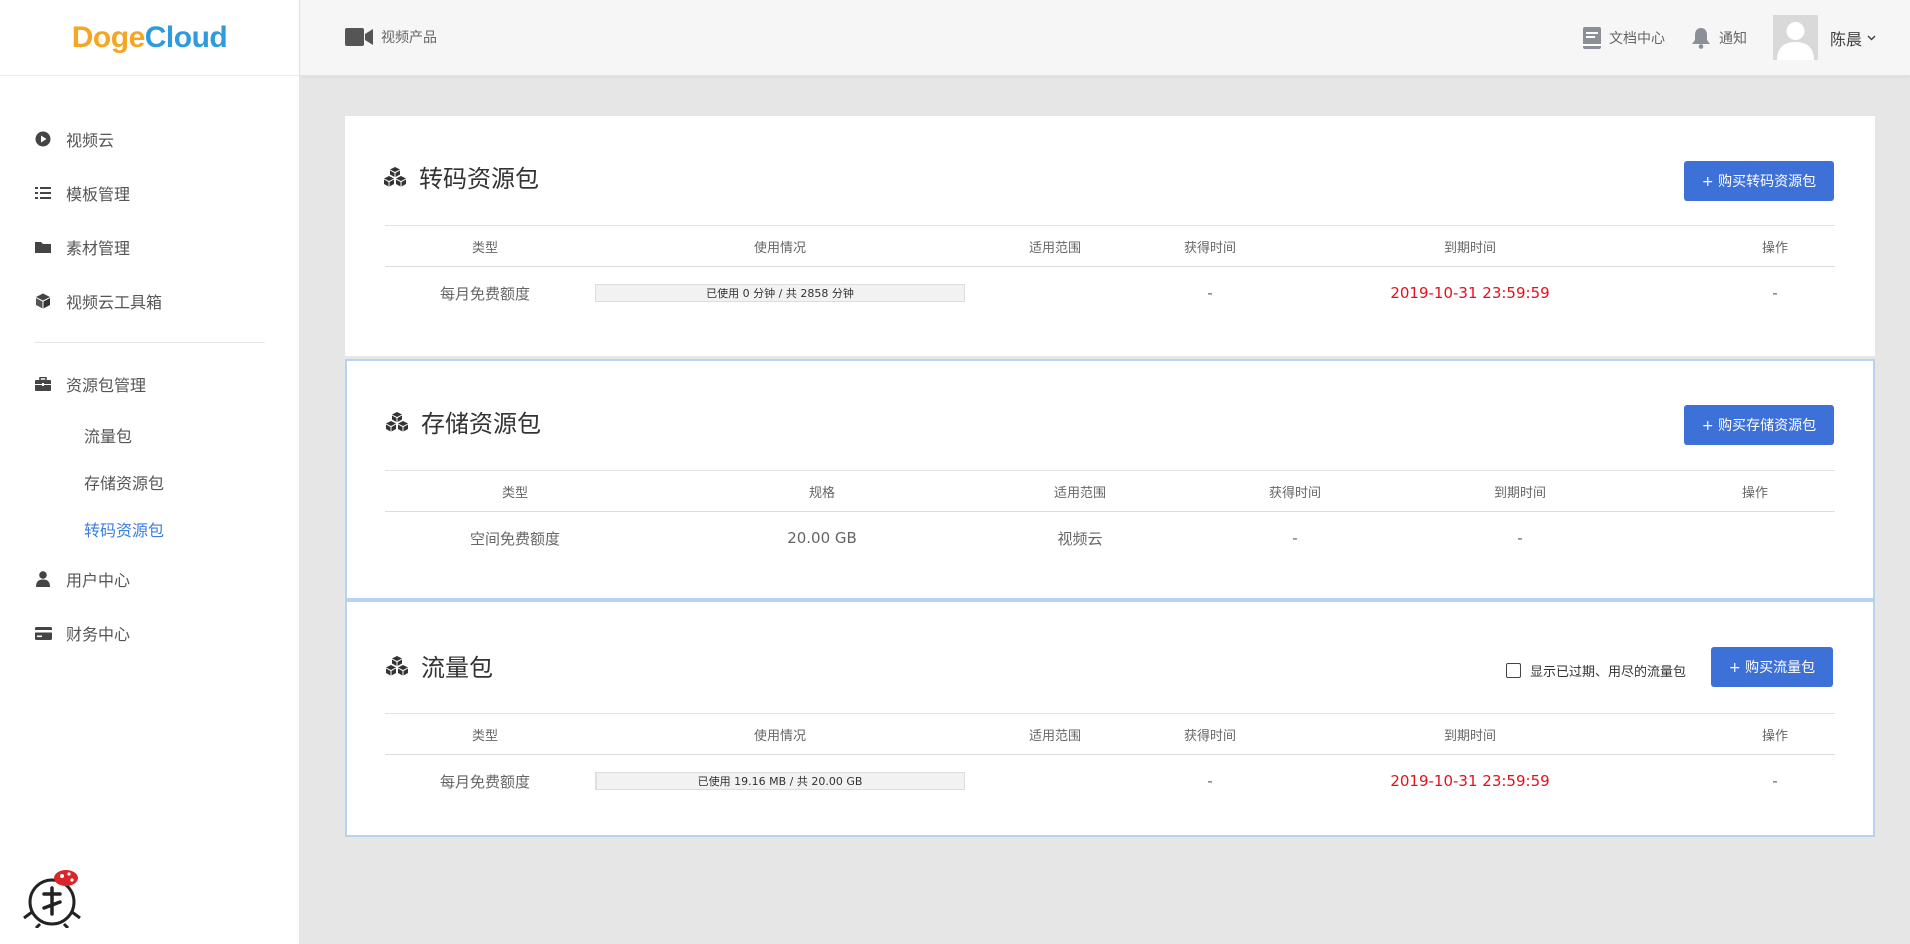 The image size is (1910, 944). What do you see at coordinates (149, 139) in the screenshot?
I see `sidebar-item-video-cloud: 视频云` at bounding box center [149, 139].